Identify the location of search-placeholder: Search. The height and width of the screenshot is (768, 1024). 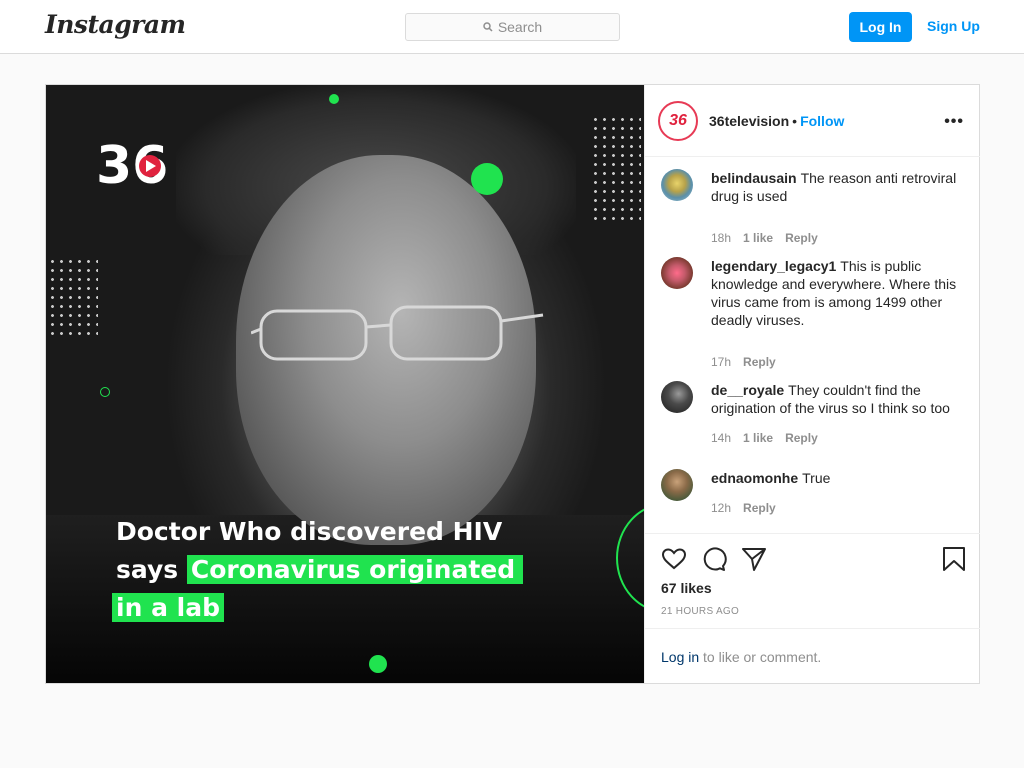
(520, 27).